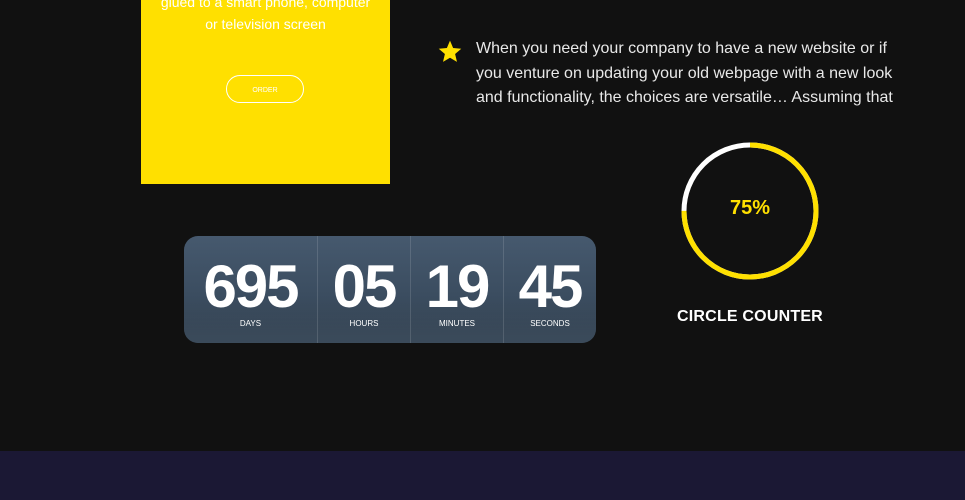  I want to click on promo-card-text-line: or television screen, so click(265, 24).